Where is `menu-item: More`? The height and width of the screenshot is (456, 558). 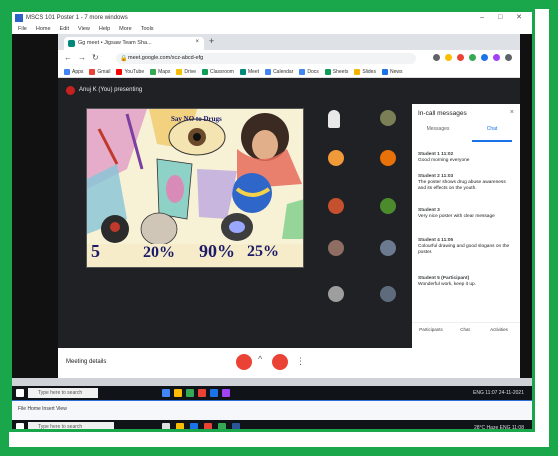
menu-item: More is located at coordinates (125, 29).